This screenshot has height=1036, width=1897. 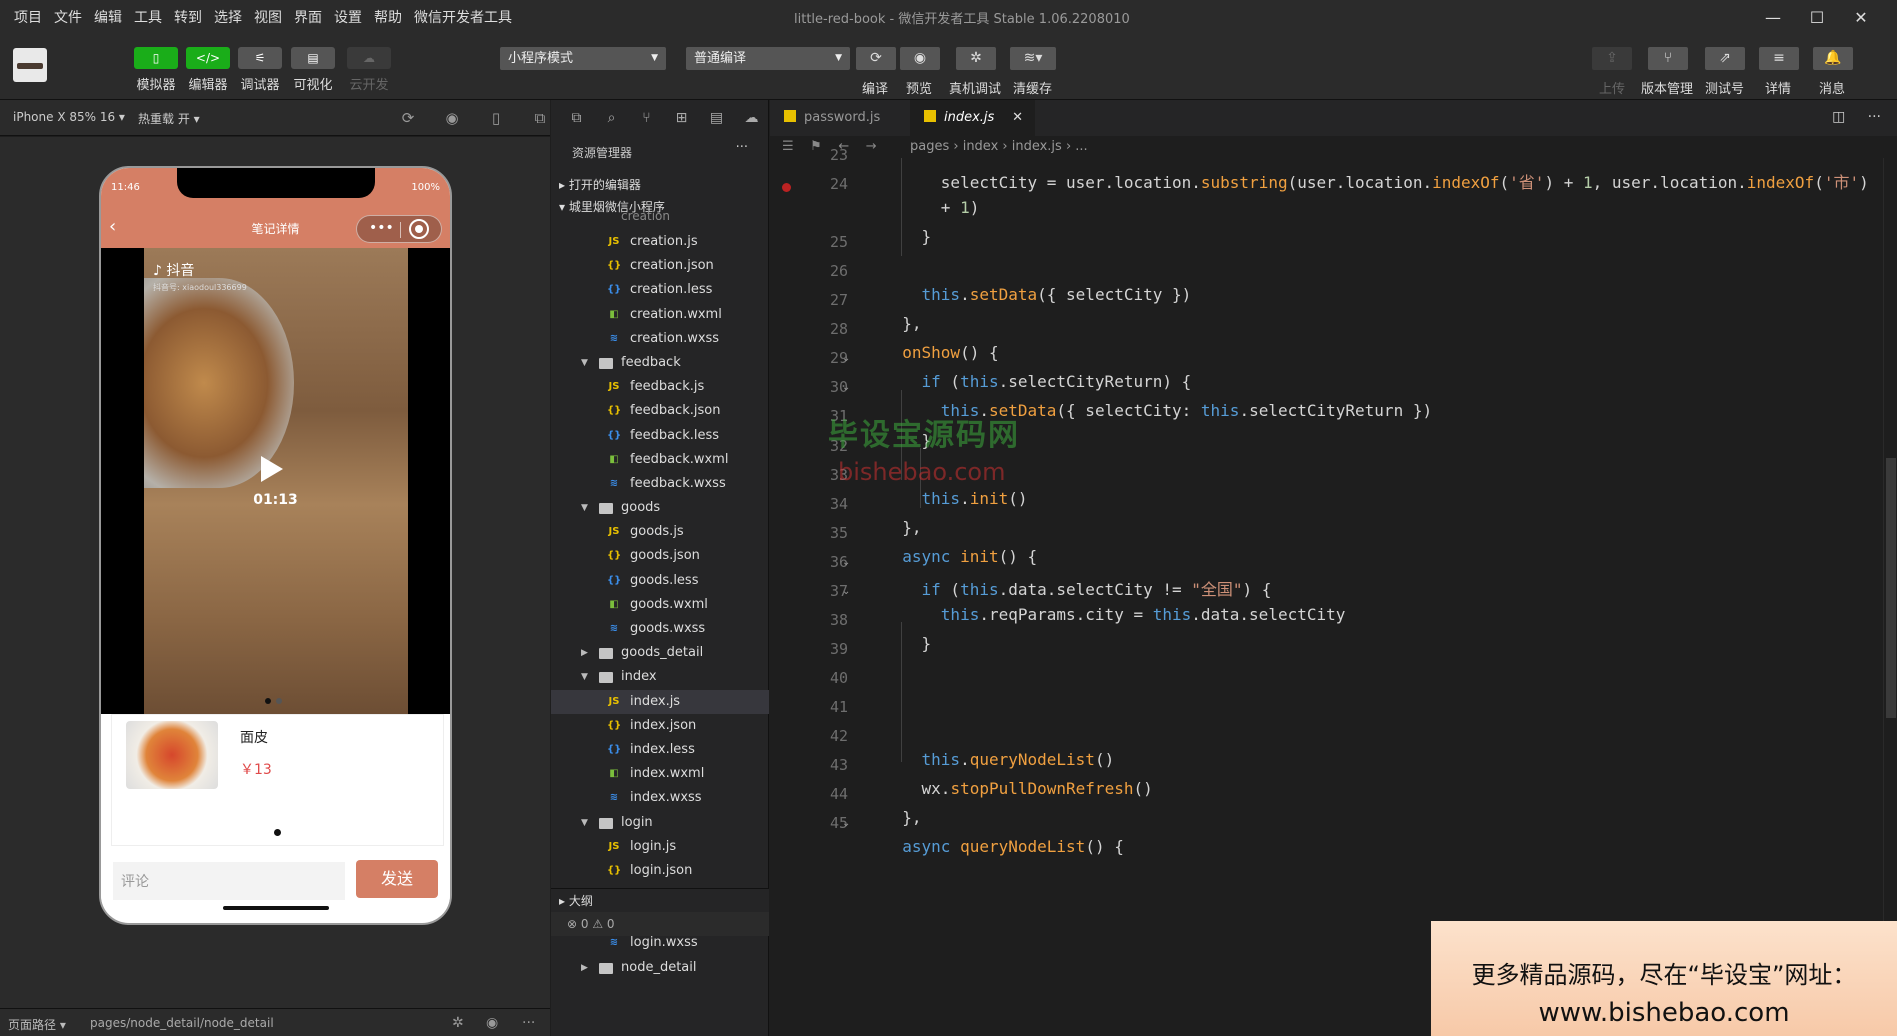 What do you see at coordinates (272, 469) in the screenshot?
I see `play-icon` at bounding box center [272, 469].